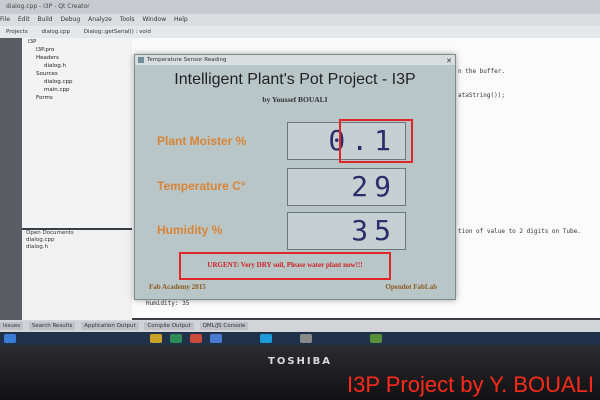 This screenshot has width=600, height=400. Describe the element at coordinates (224, 326) in the screenshot. I see `tab-qml-console: QML/JS Console` at that location.